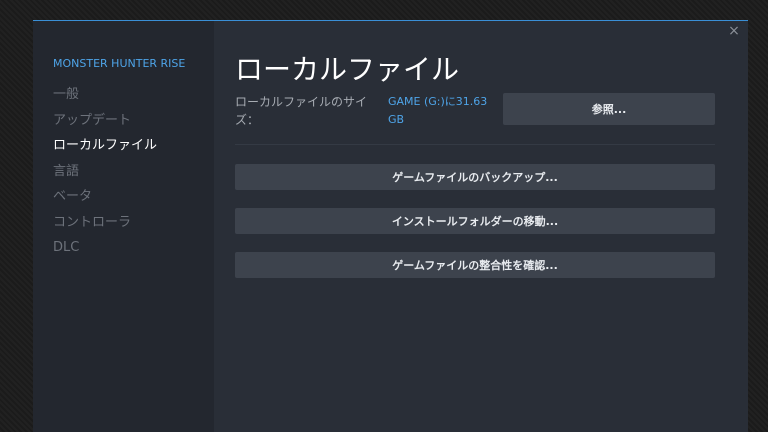 The image size is (768, 432). I want to click on sidebar-item-language: 言語, so click(105, 177).